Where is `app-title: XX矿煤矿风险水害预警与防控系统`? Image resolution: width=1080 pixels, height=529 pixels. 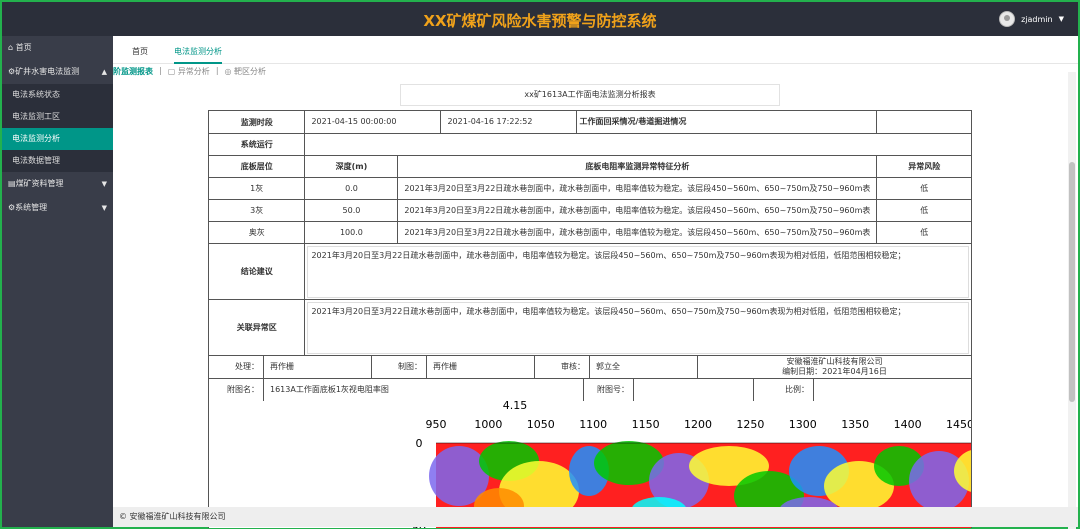 app-title: XX矿煤矿风险水害预警与防控系统 is located at coordinates (540, 21).